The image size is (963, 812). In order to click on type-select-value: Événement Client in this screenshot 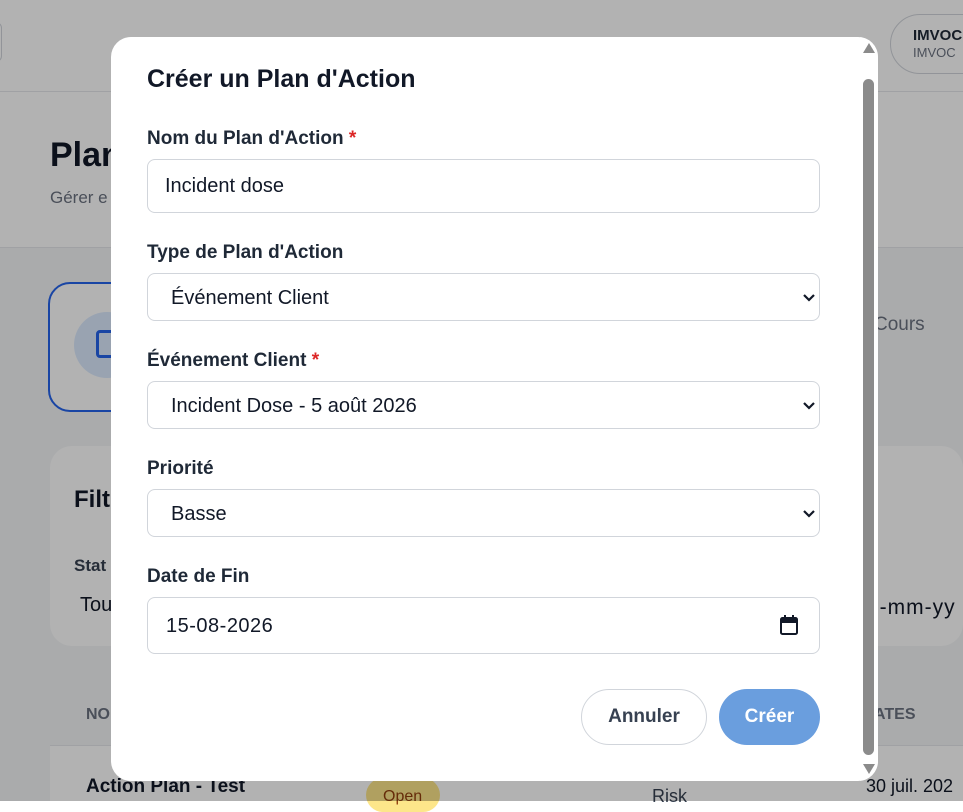, I will do `click(250, 298)`.